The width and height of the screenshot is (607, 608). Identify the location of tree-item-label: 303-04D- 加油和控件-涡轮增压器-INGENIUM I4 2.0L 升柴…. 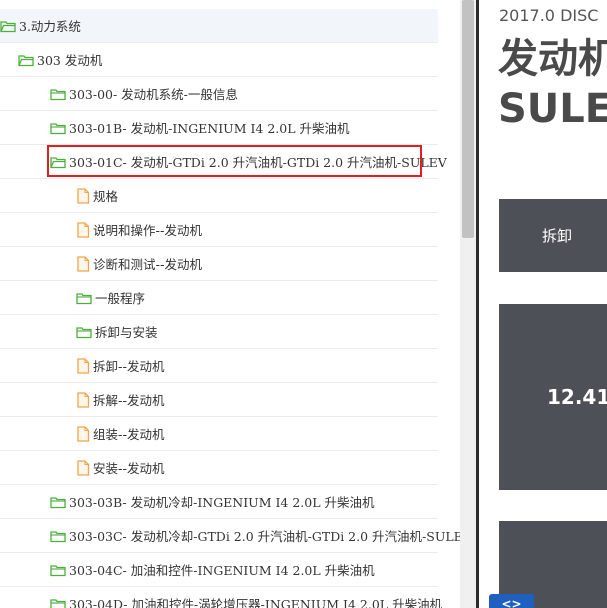
(256, 602).